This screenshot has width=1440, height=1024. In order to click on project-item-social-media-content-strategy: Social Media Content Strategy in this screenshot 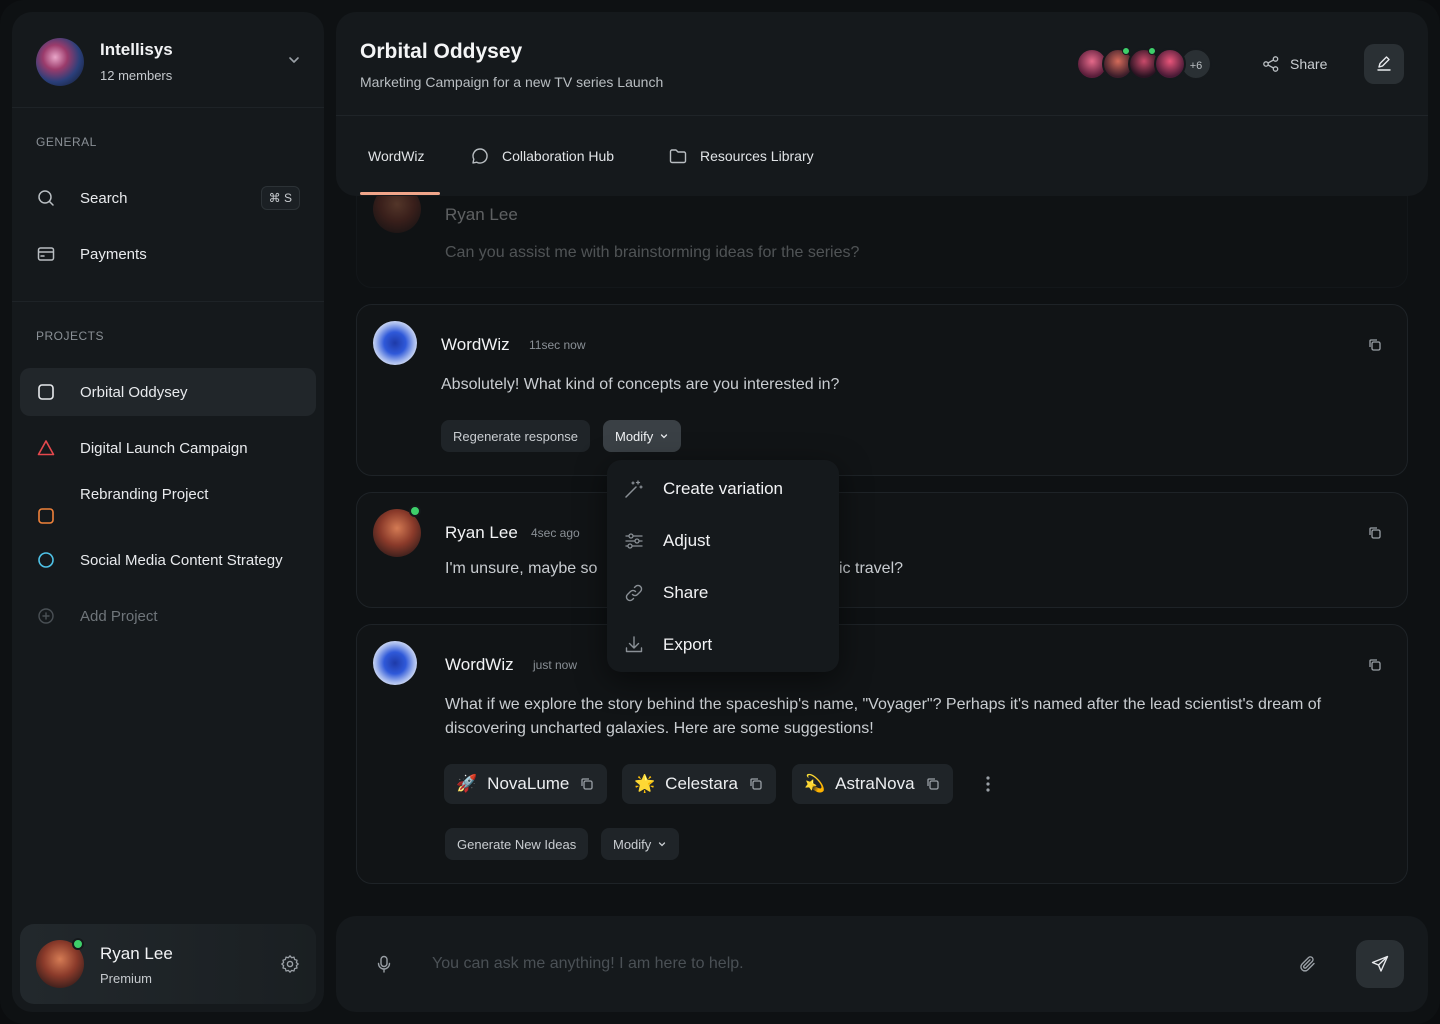, I will do `click(168, 560)`.